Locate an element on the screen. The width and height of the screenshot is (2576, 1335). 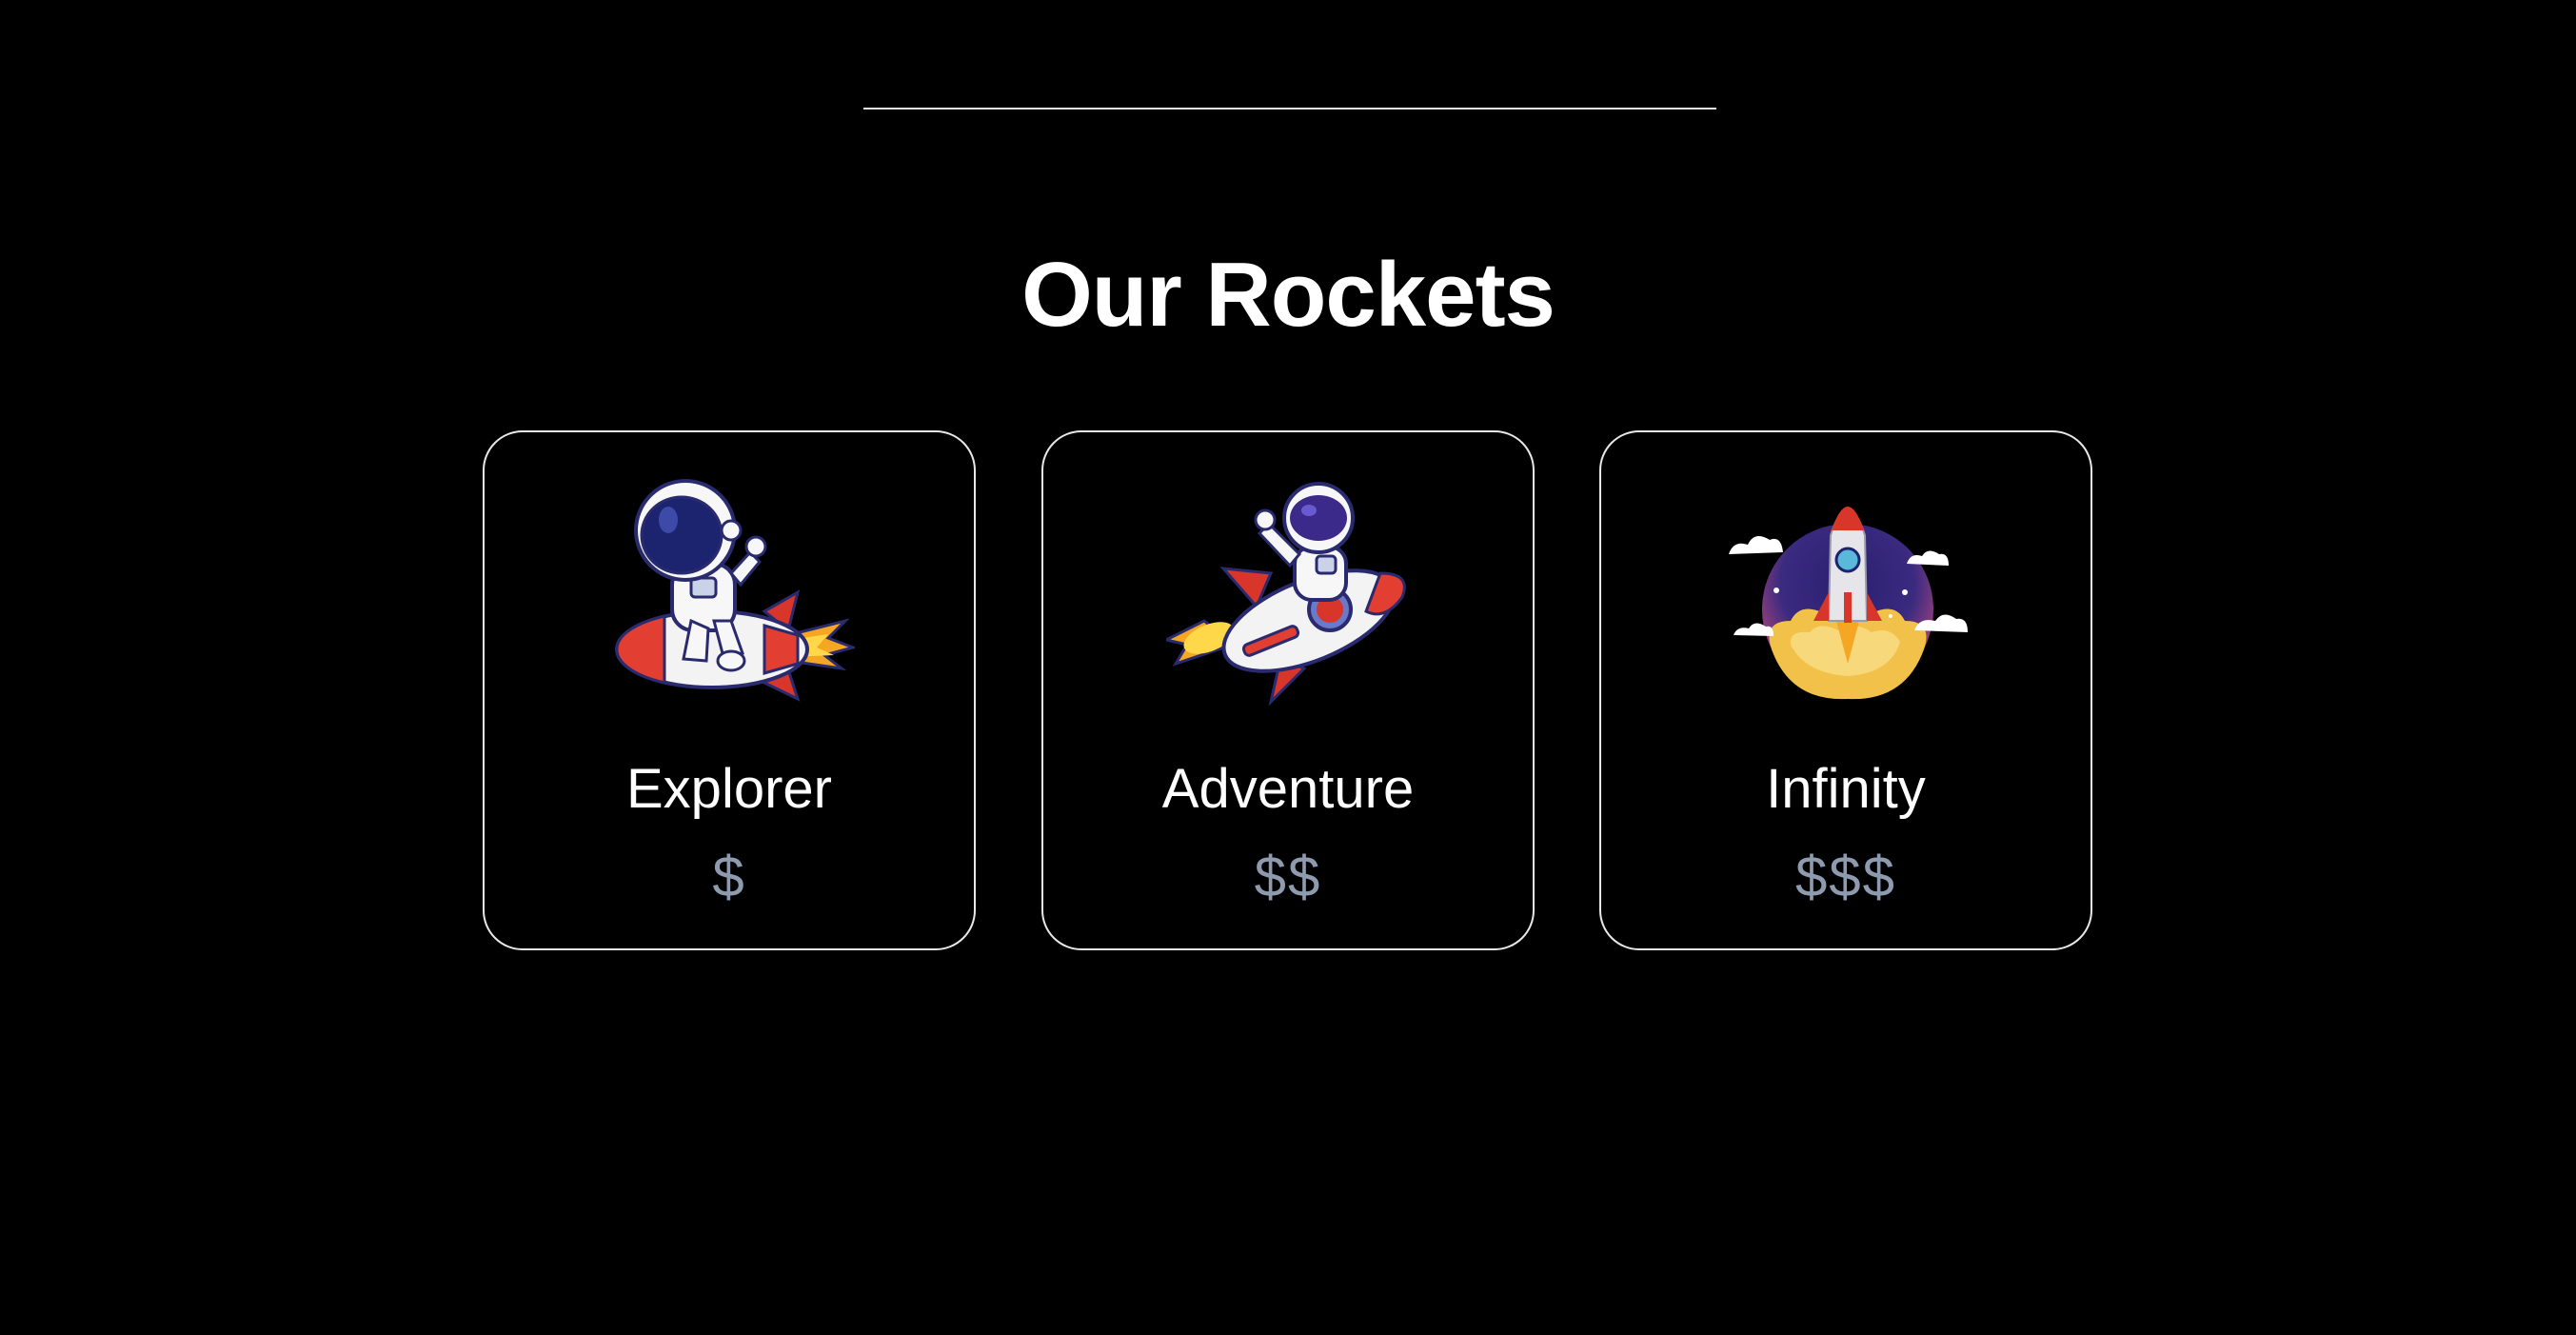
rocket-price: $$ is located at coordinates (1288, 876).